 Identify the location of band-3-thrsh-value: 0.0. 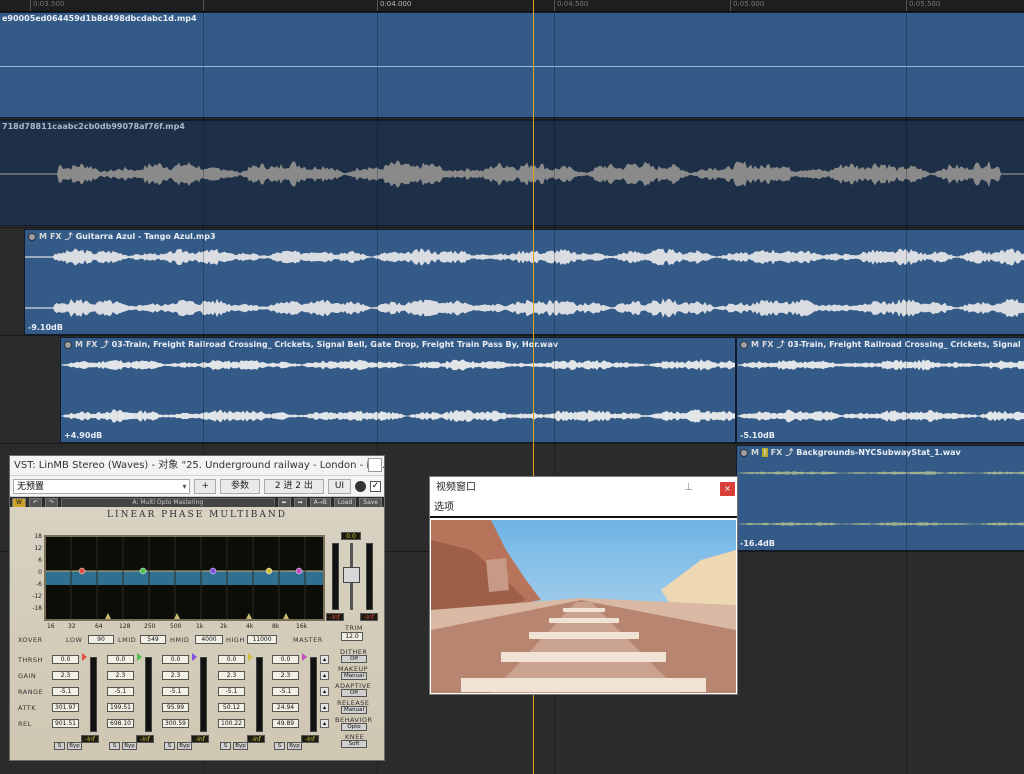
(175, 659).